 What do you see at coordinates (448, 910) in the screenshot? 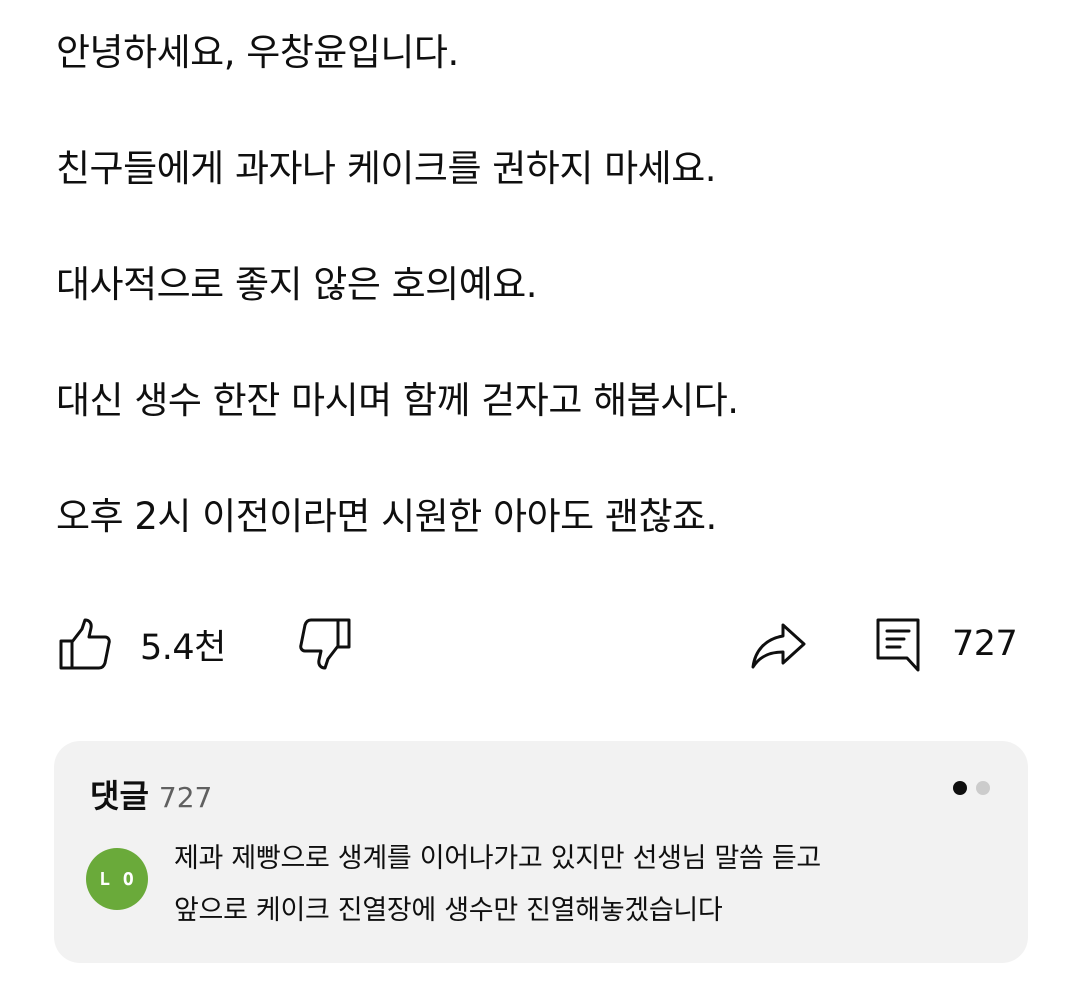
I see `comment-line: 앞으로 케이크 진열장에 생수만 진열해놓겠습니다` at bounding box center [448, 910].